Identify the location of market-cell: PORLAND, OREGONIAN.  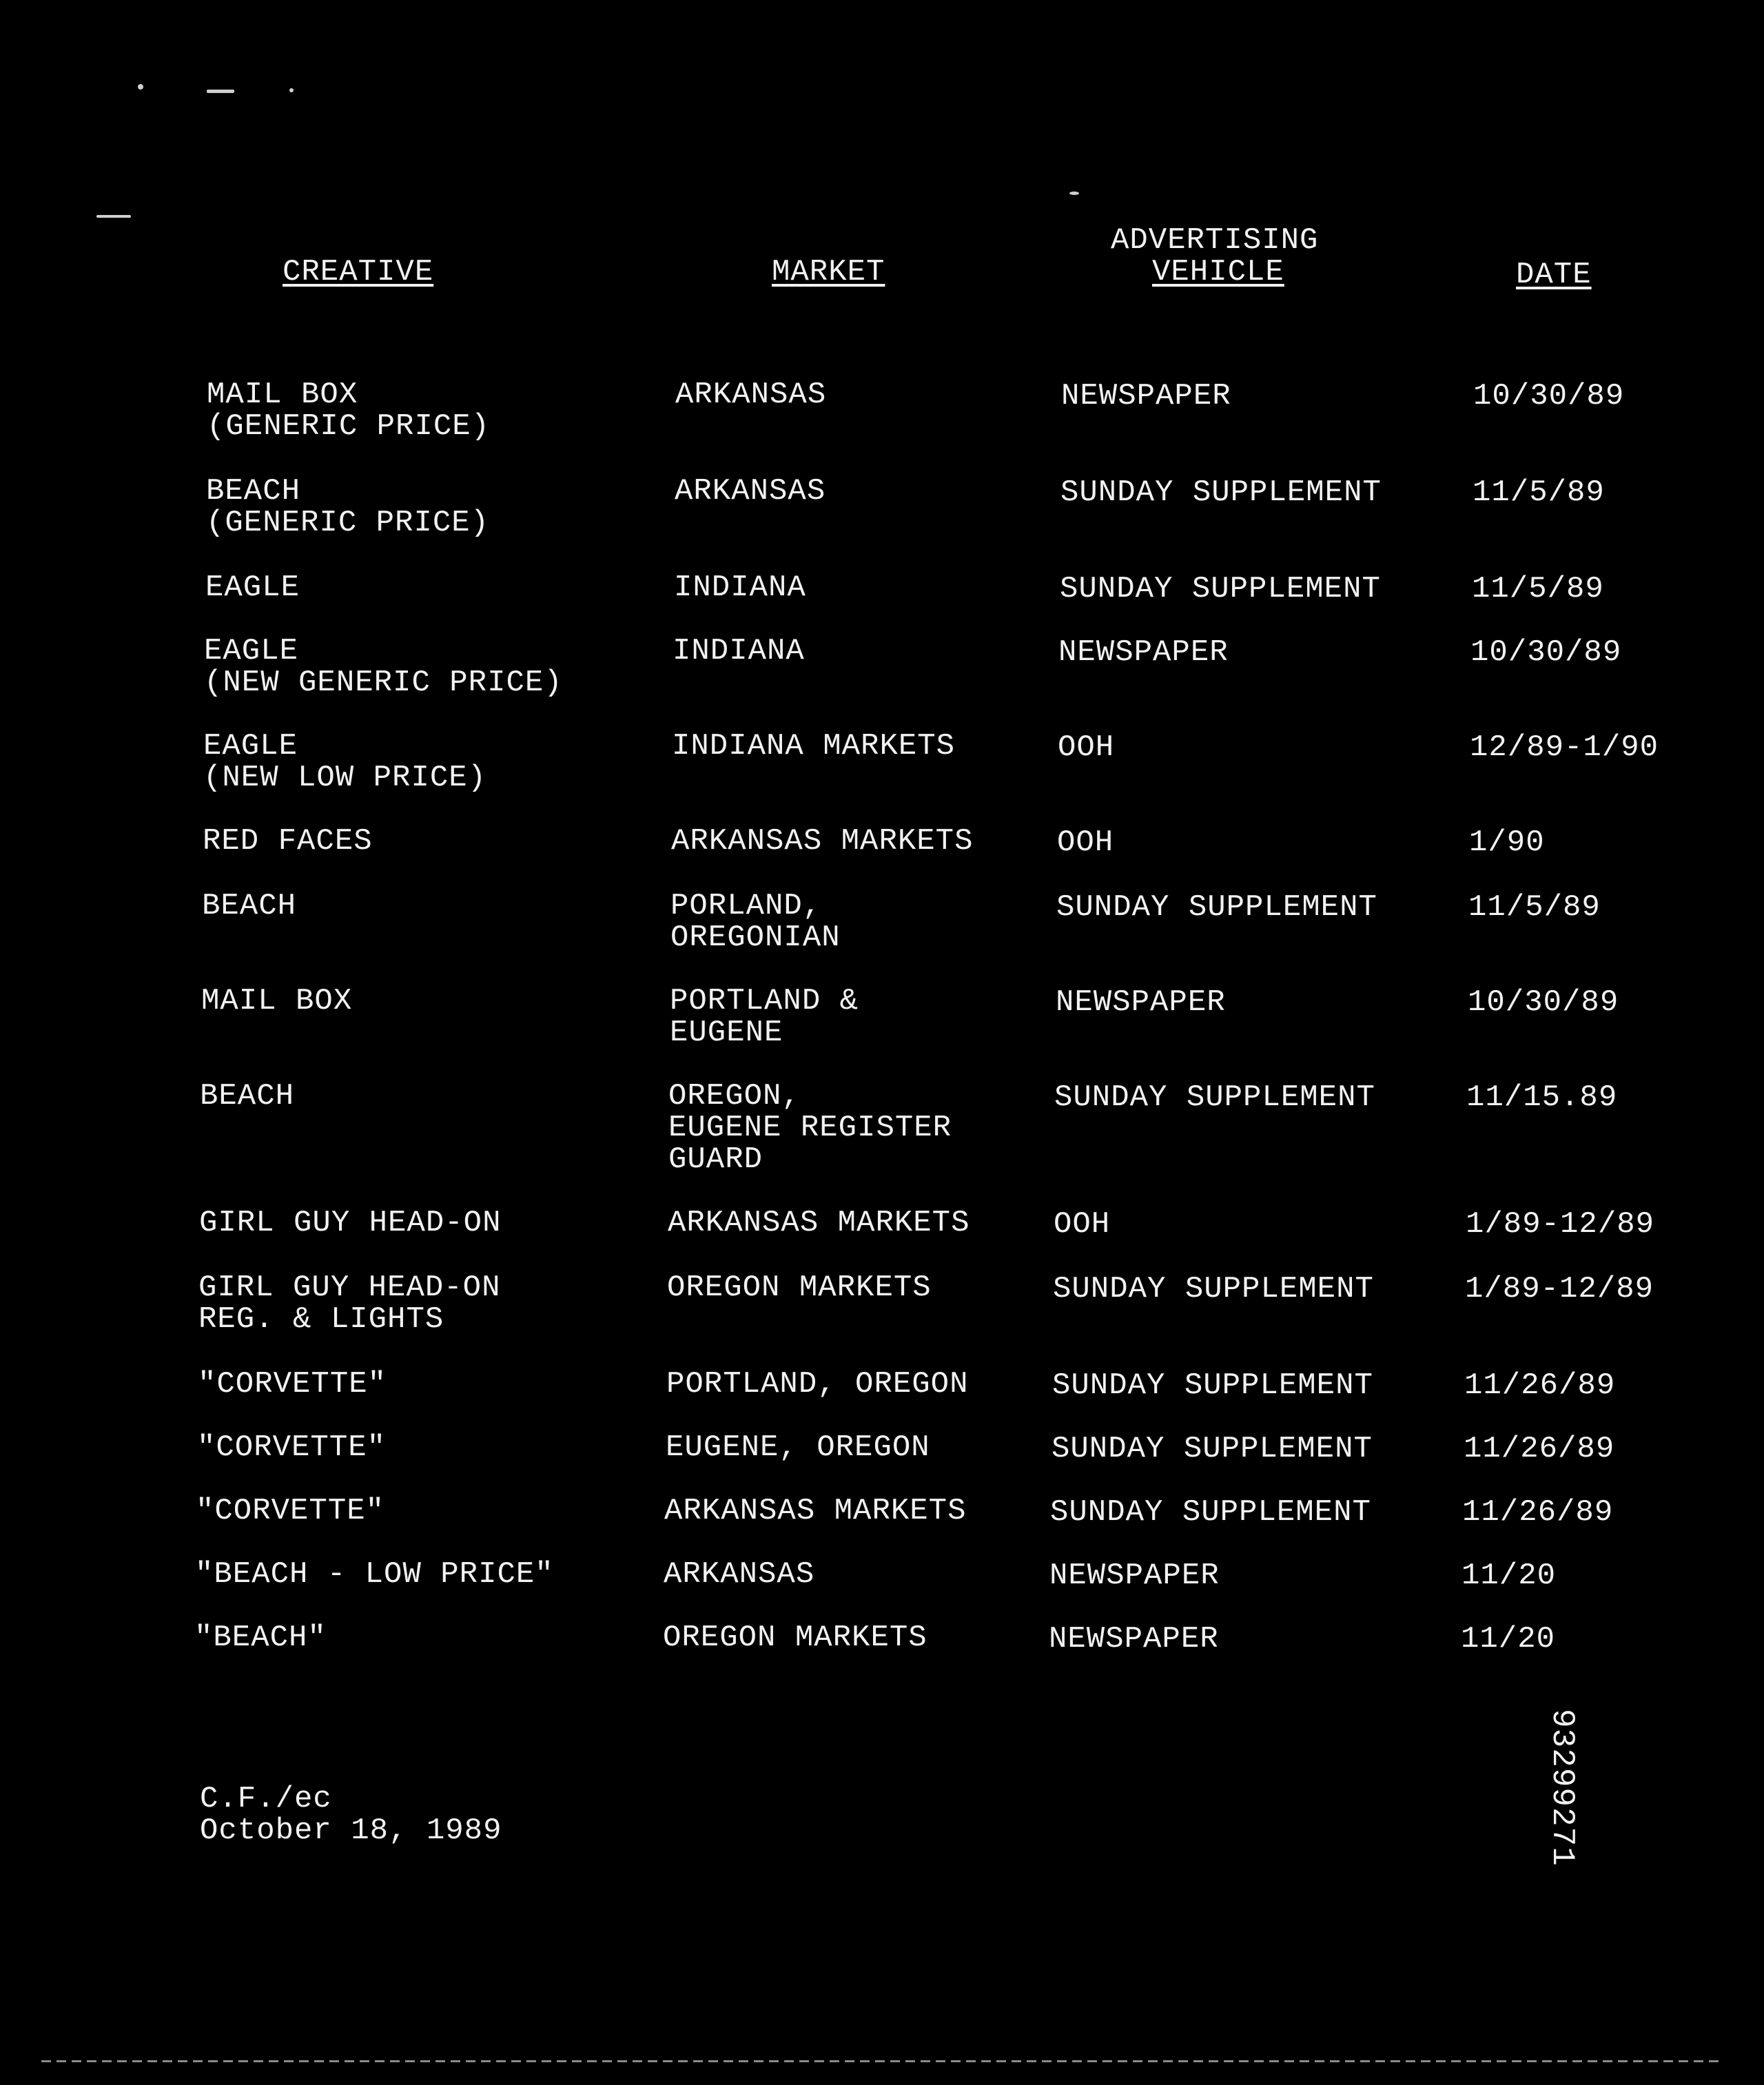
(755, 922).